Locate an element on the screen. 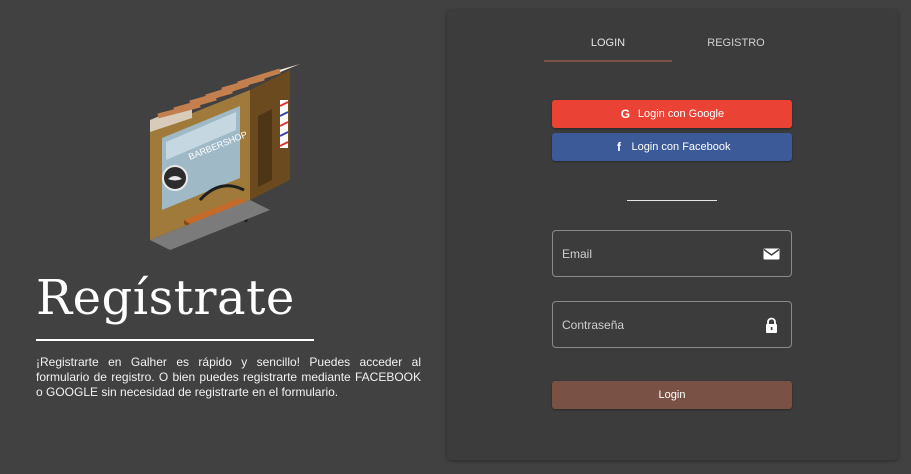  google-login-button: G Login con Google is located at coordinates (672, 114).